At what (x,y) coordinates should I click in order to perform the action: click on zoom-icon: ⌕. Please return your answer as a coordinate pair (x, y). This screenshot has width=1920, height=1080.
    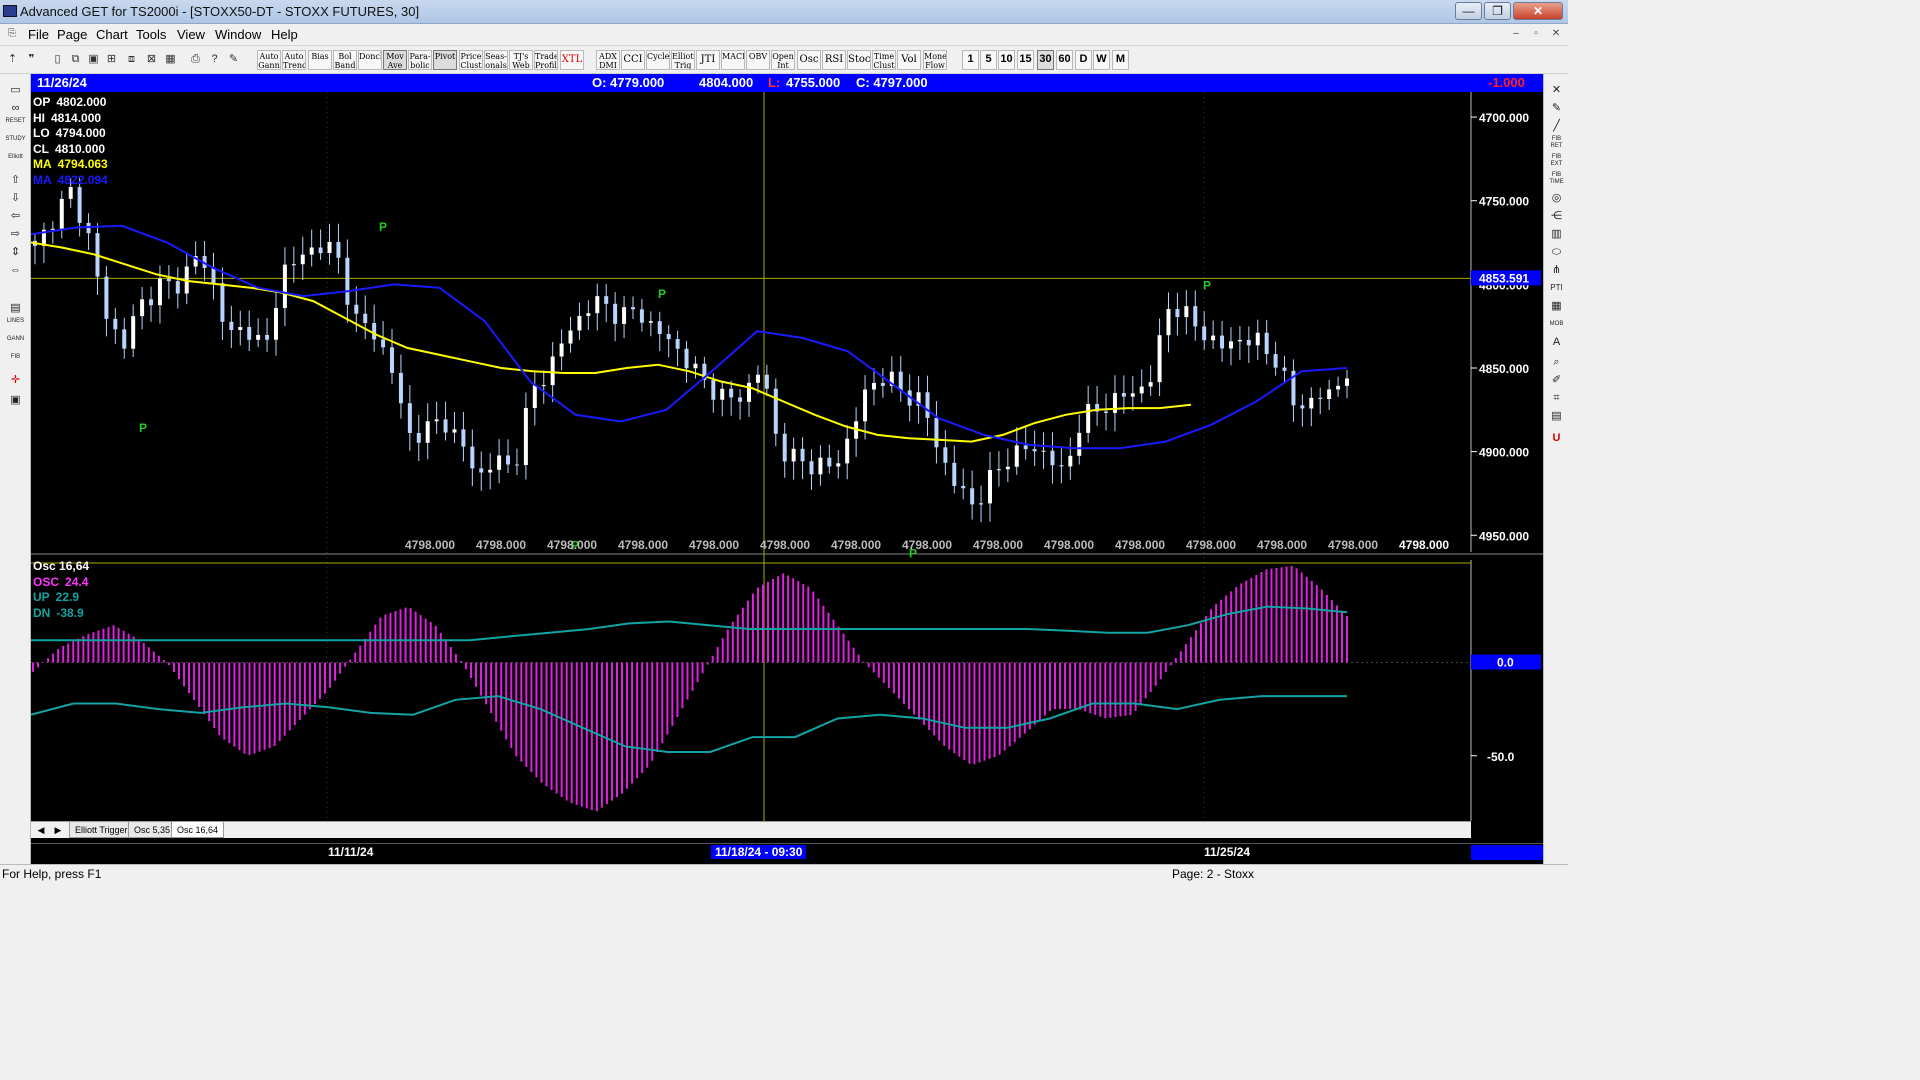
    Looking at the image, I should click on (1556, 362).